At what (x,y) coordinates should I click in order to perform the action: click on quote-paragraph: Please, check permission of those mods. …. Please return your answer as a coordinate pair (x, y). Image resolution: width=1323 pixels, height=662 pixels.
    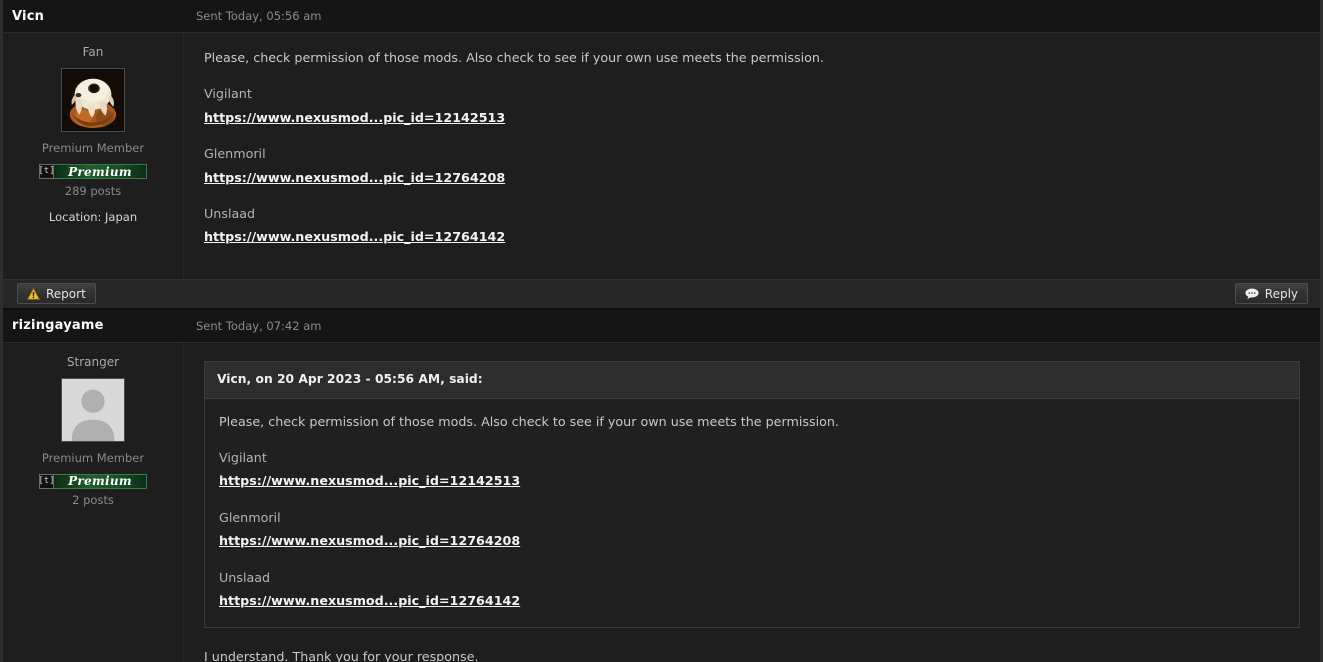
    Looking at the image, I should click on (529, 421).